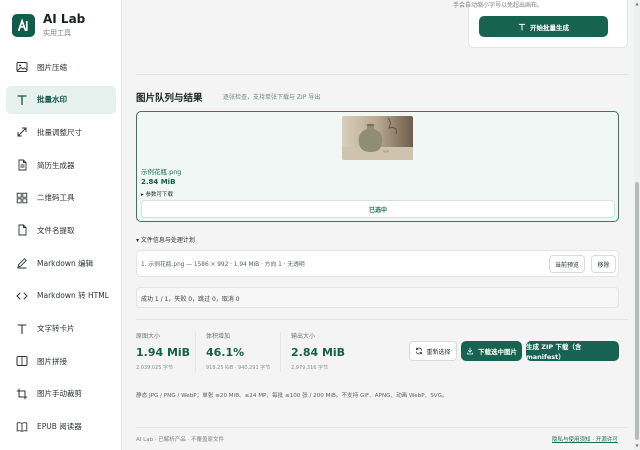 The height and width of the screenshot is (450, 640). I want to click on stat-value: 2.84 MiB, so click(318, 352).